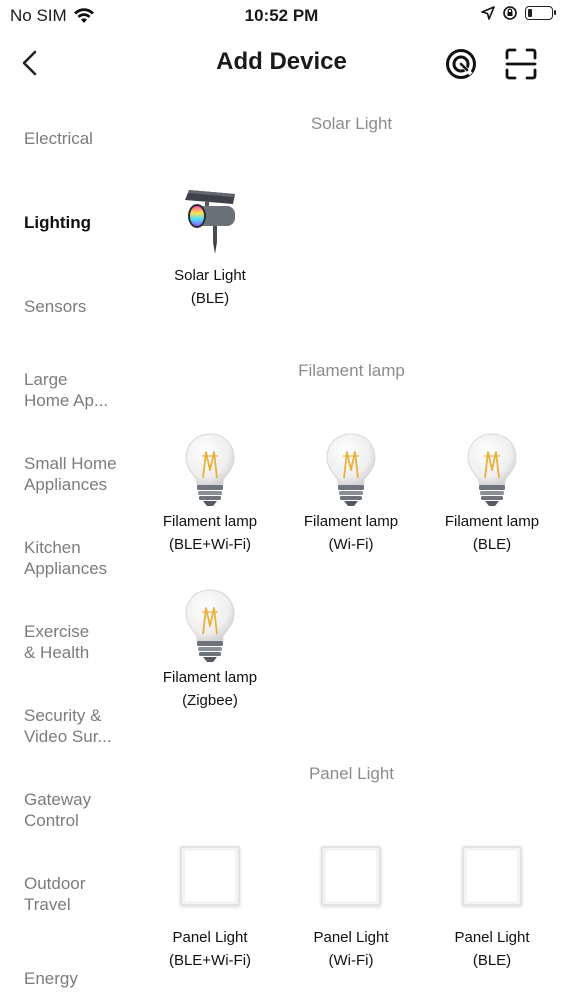 This screenshot has width=563, height=1000. What do you see at coordinates (351, 123) in the screenshot?
I see `section-title-solar-light: Solar Light` at bounding box center [351, 123].